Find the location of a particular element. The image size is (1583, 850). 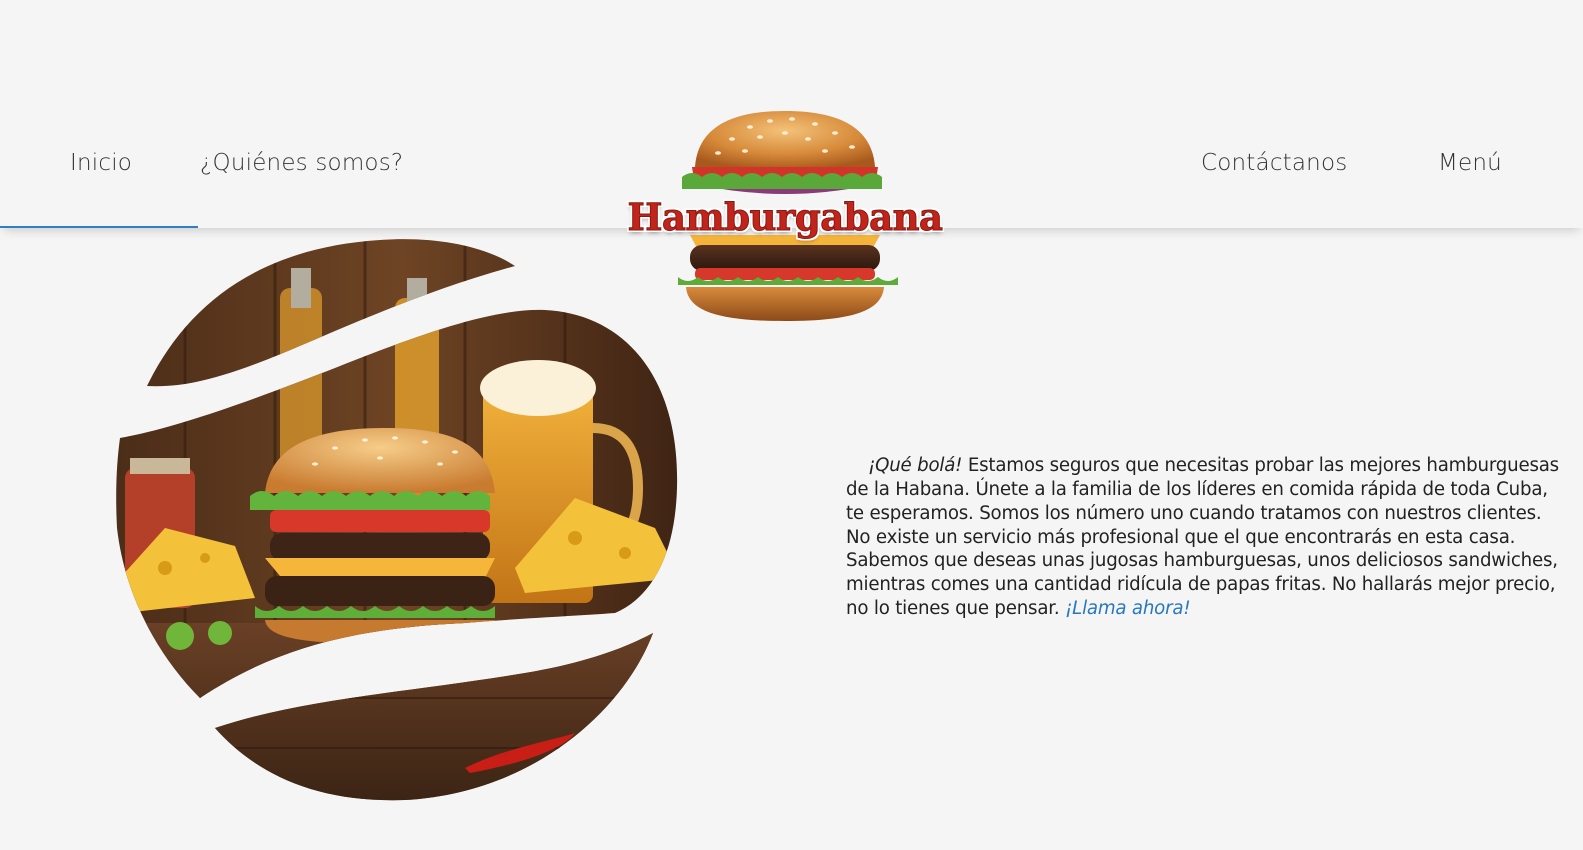

call-now-link: ¡Llama ahora! is located at coordinates (1128, 608).